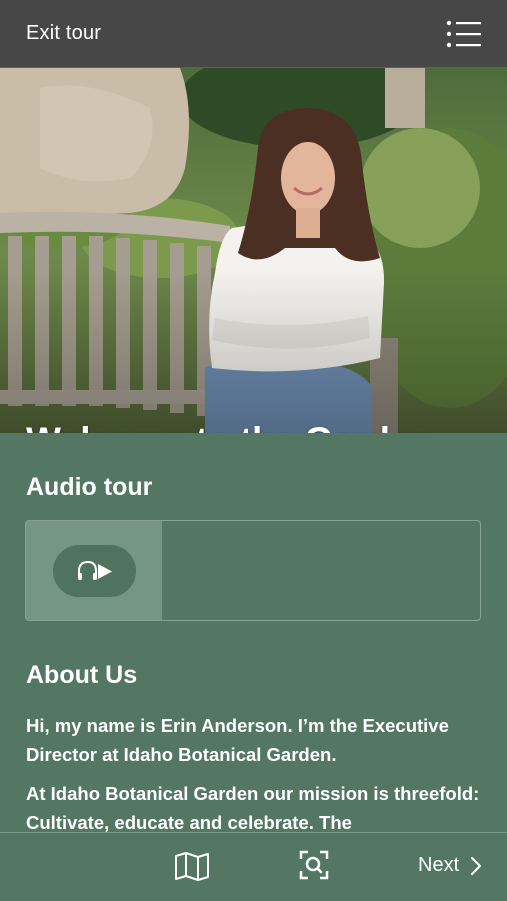  I want to click on chevron-right-icon, so click(476, 866).